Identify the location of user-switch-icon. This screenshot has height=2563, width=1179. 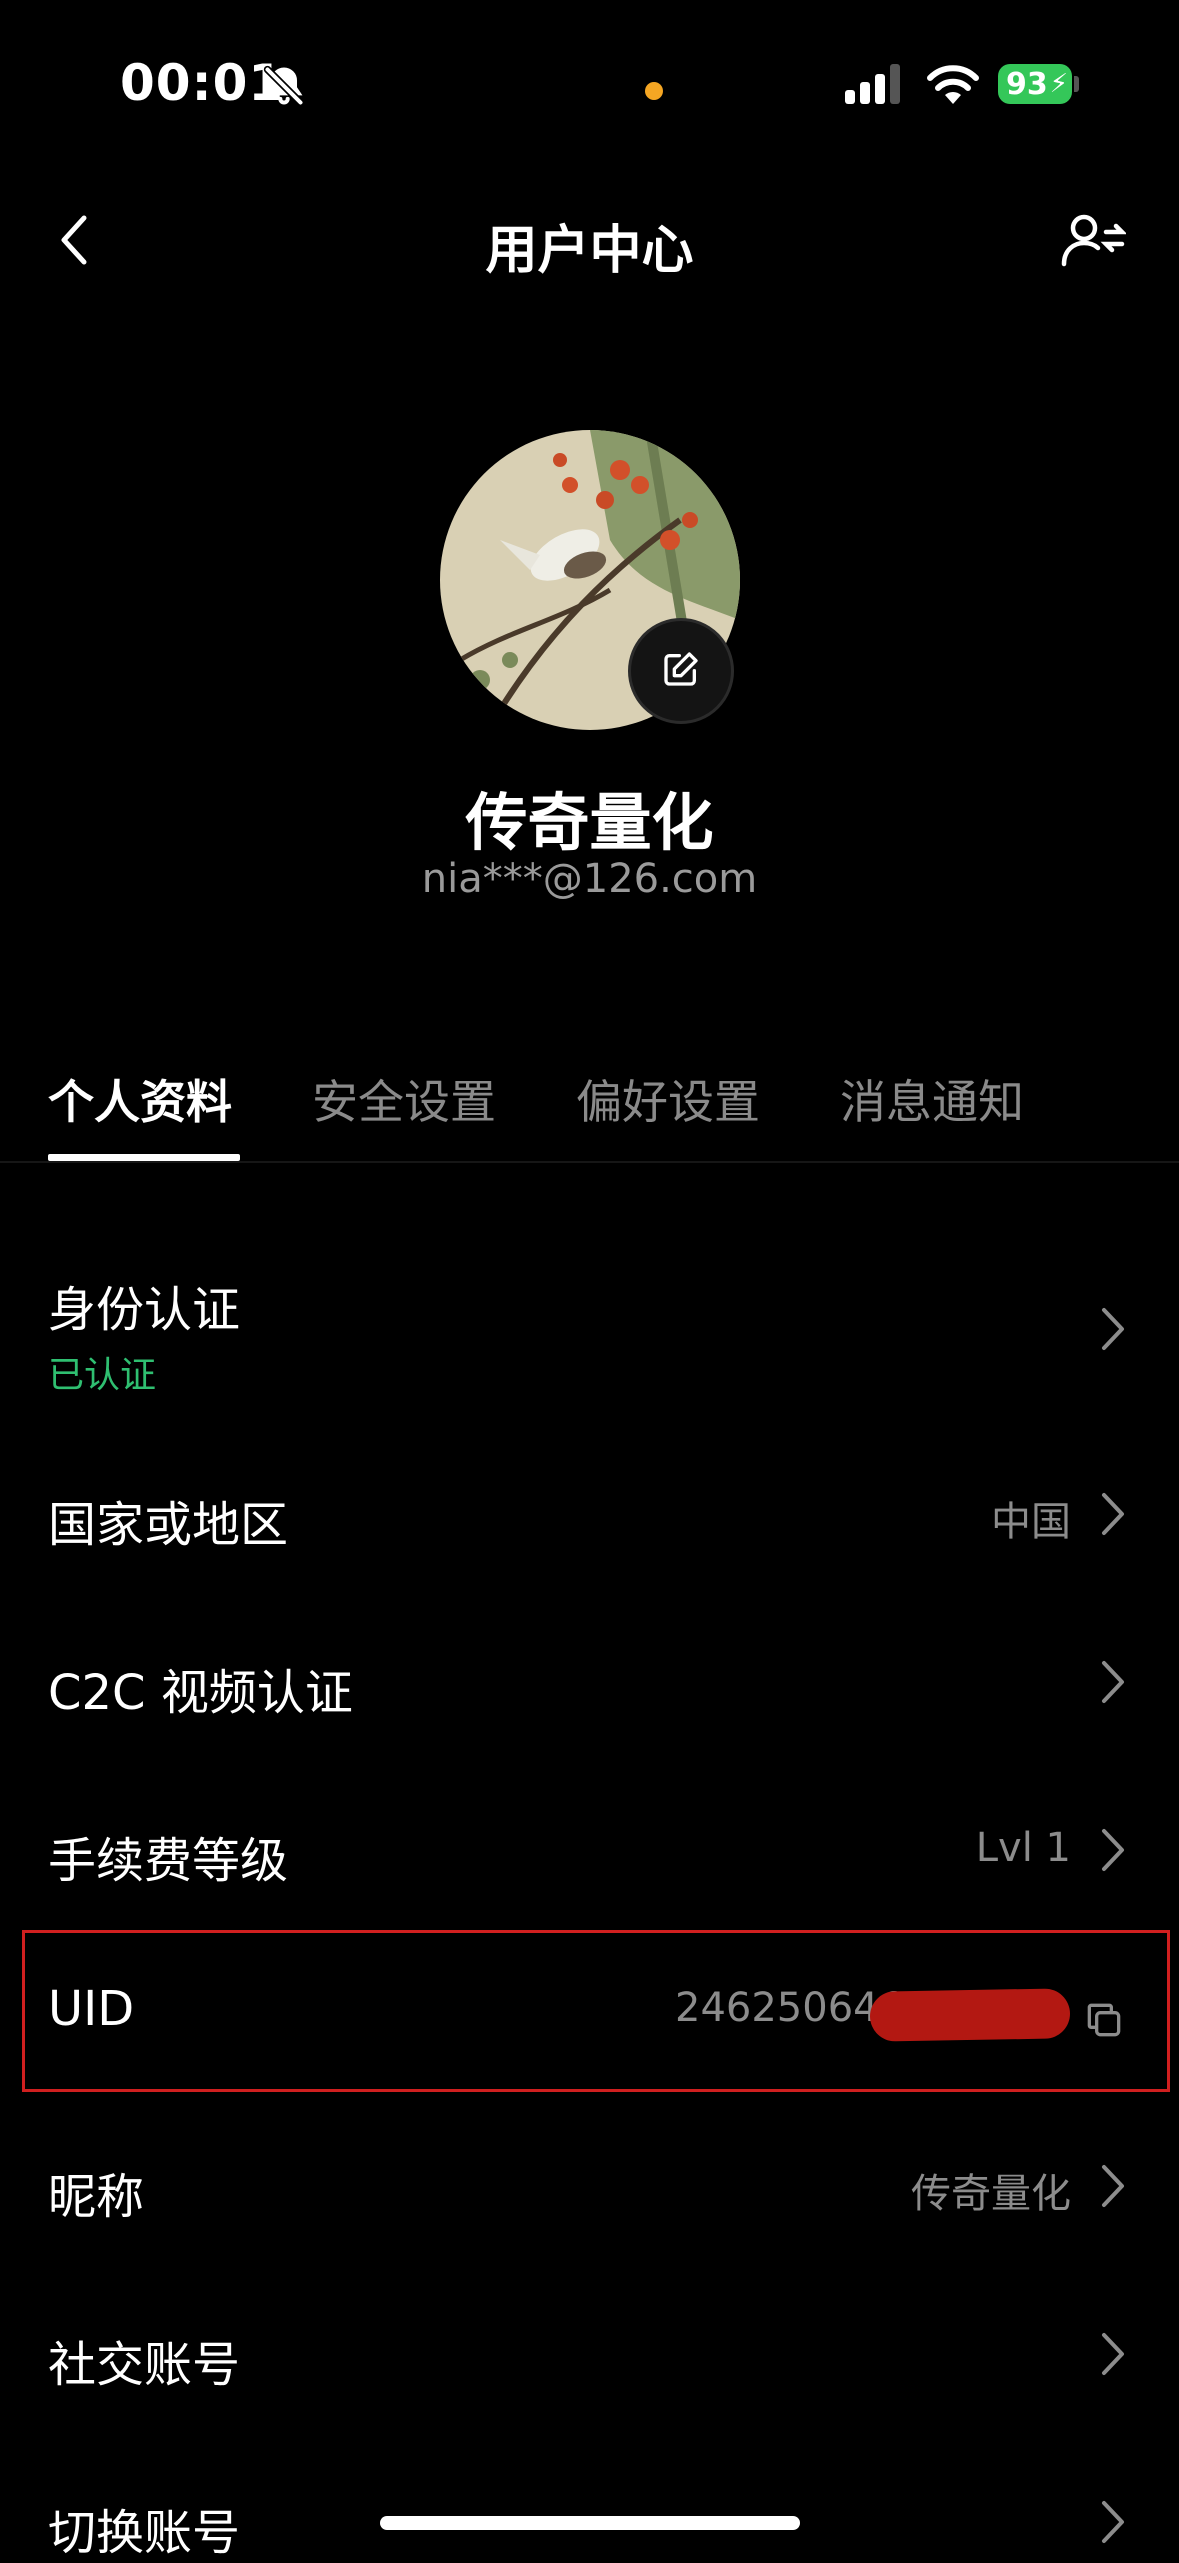
(1094, 243).